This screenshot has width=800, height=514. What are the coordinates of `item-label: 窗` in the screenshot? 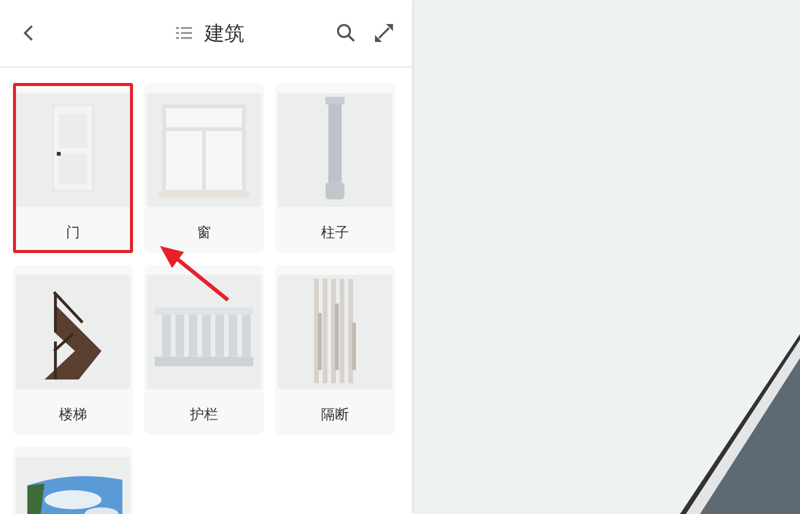 It's located at (204, 233).